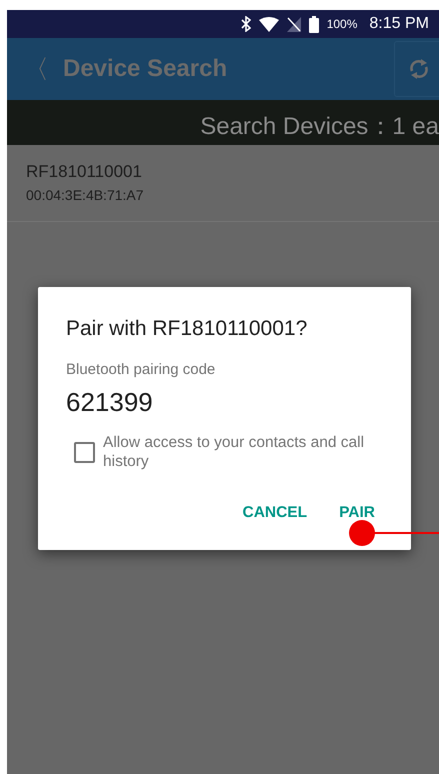 The width and height of the screenshot is (439, 774). What do you see at coordinates (245, 24) in the screenshot?
I see `bluetooth-icon` at bounding box center [245, 24].